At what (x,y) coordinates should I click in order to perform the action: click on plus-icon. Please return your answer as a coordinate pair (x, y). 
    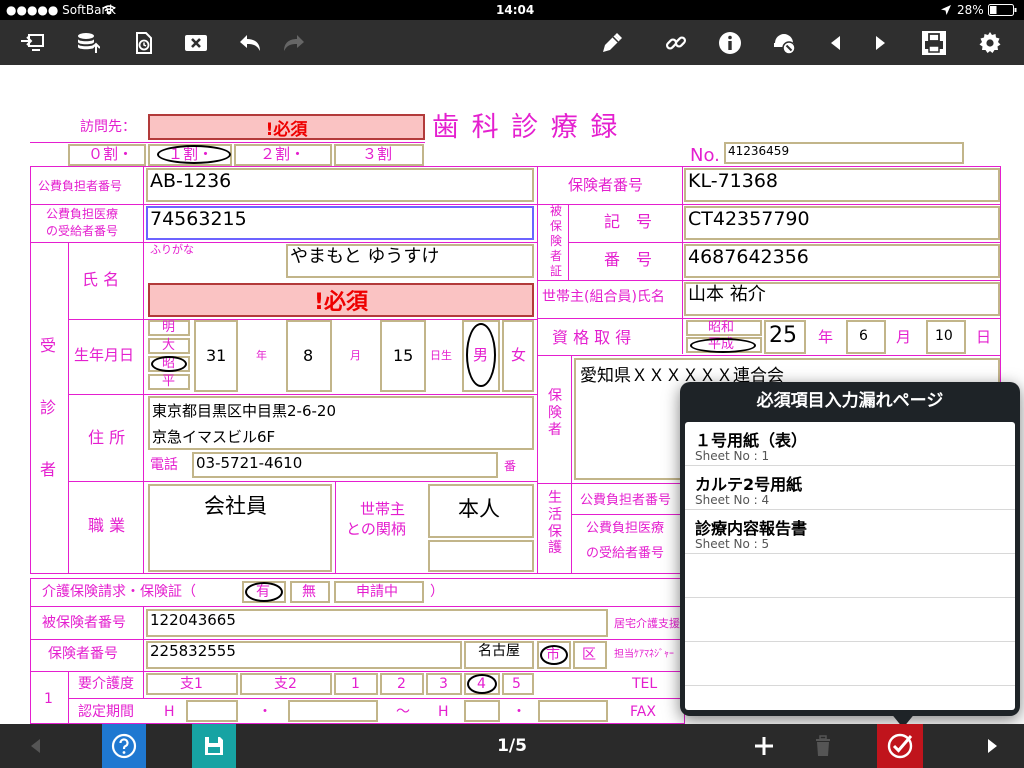
    Looking at the image, I should click on (764, 746).